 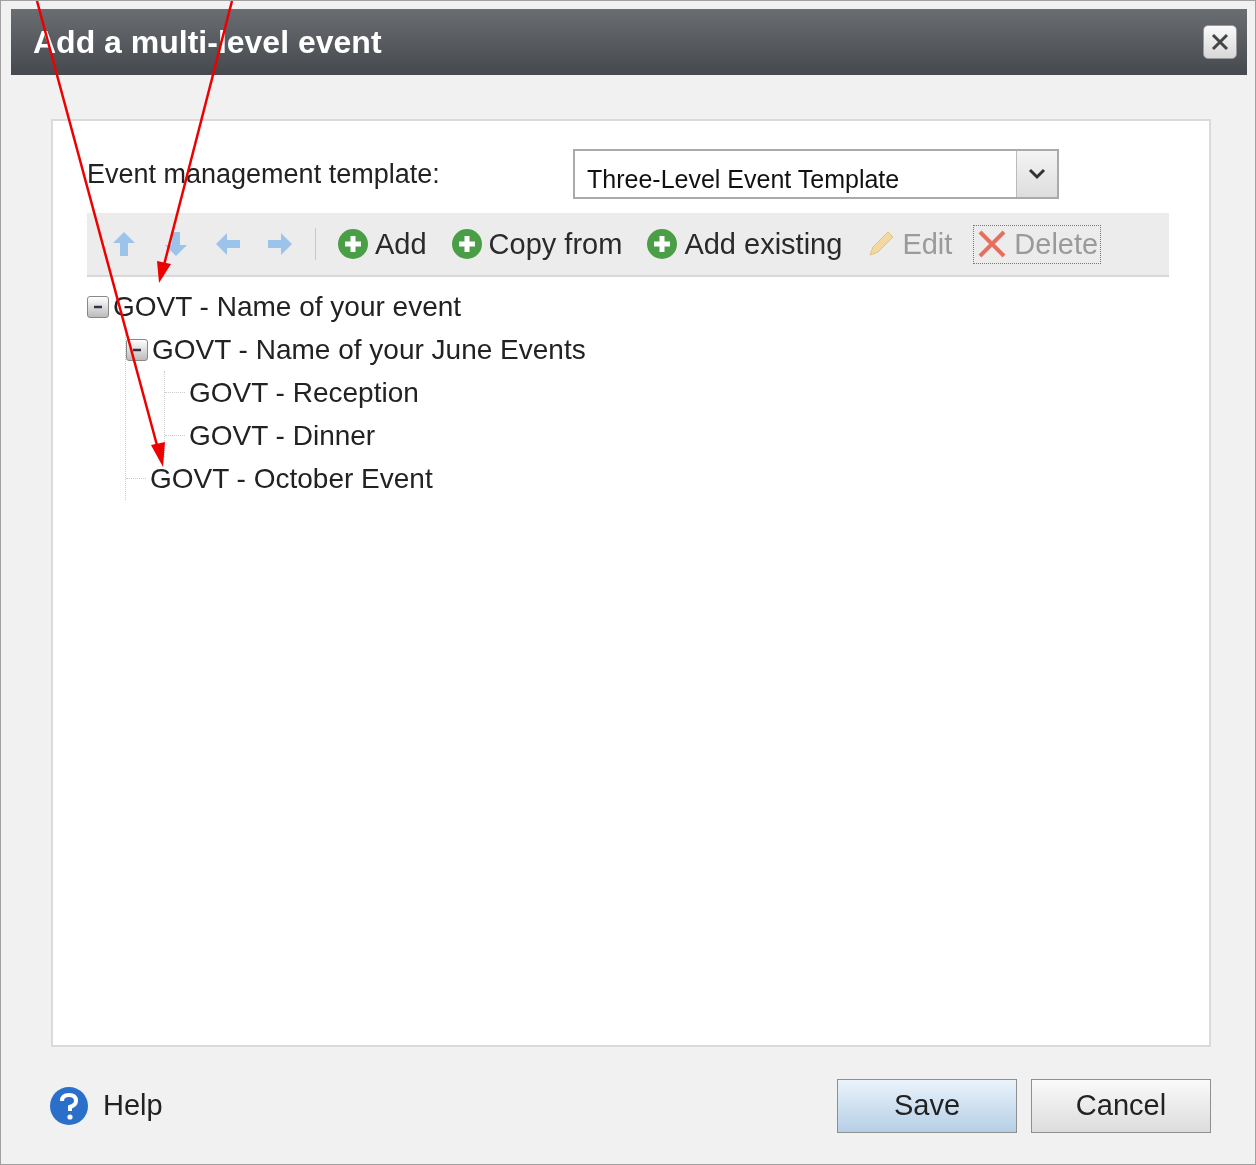 What do you see at coordinates (382, 244) in the screenshot?
I see `toolbar-button: Add` at bounding box center [382, 244].